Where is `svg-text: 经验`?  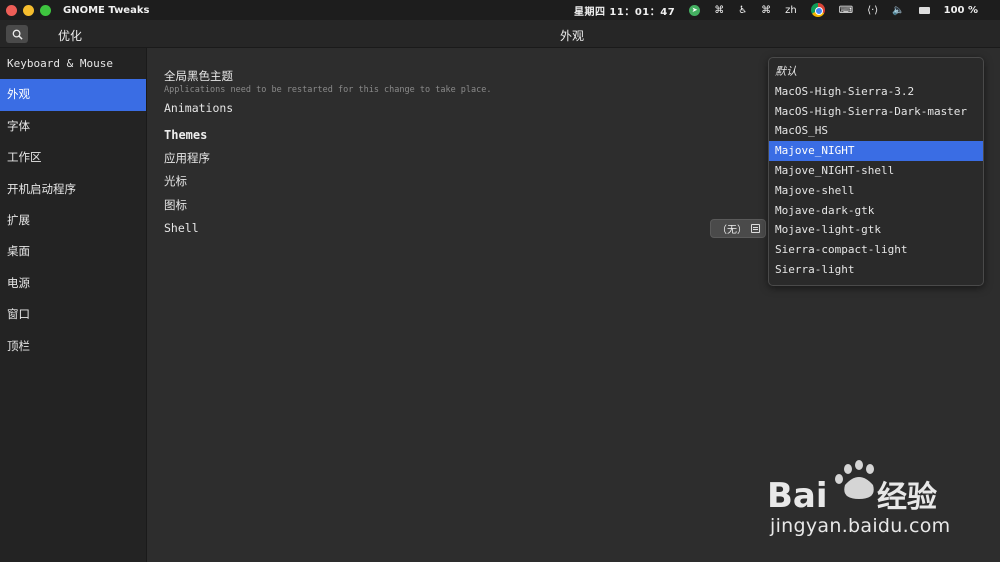
svg-text: 经验 is located at coordinates (907, 497).